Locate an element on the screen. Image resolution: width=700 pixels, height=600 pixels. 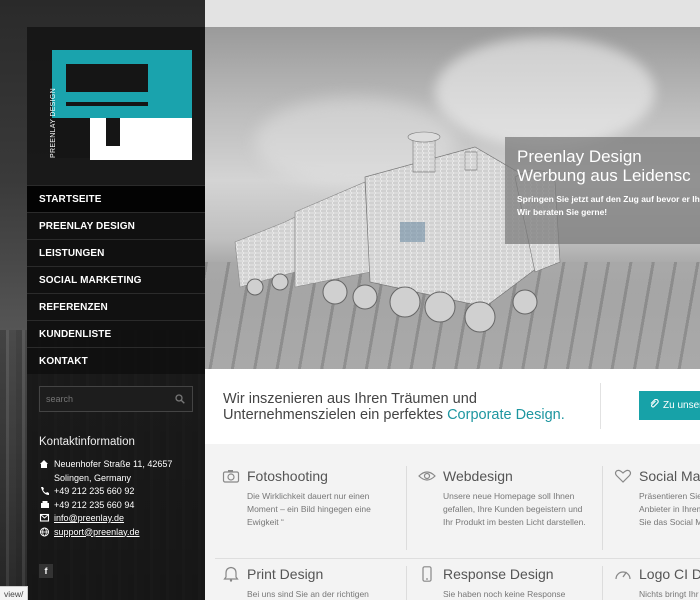
service-title: Logo CI De is located at coordinates (669, 574).